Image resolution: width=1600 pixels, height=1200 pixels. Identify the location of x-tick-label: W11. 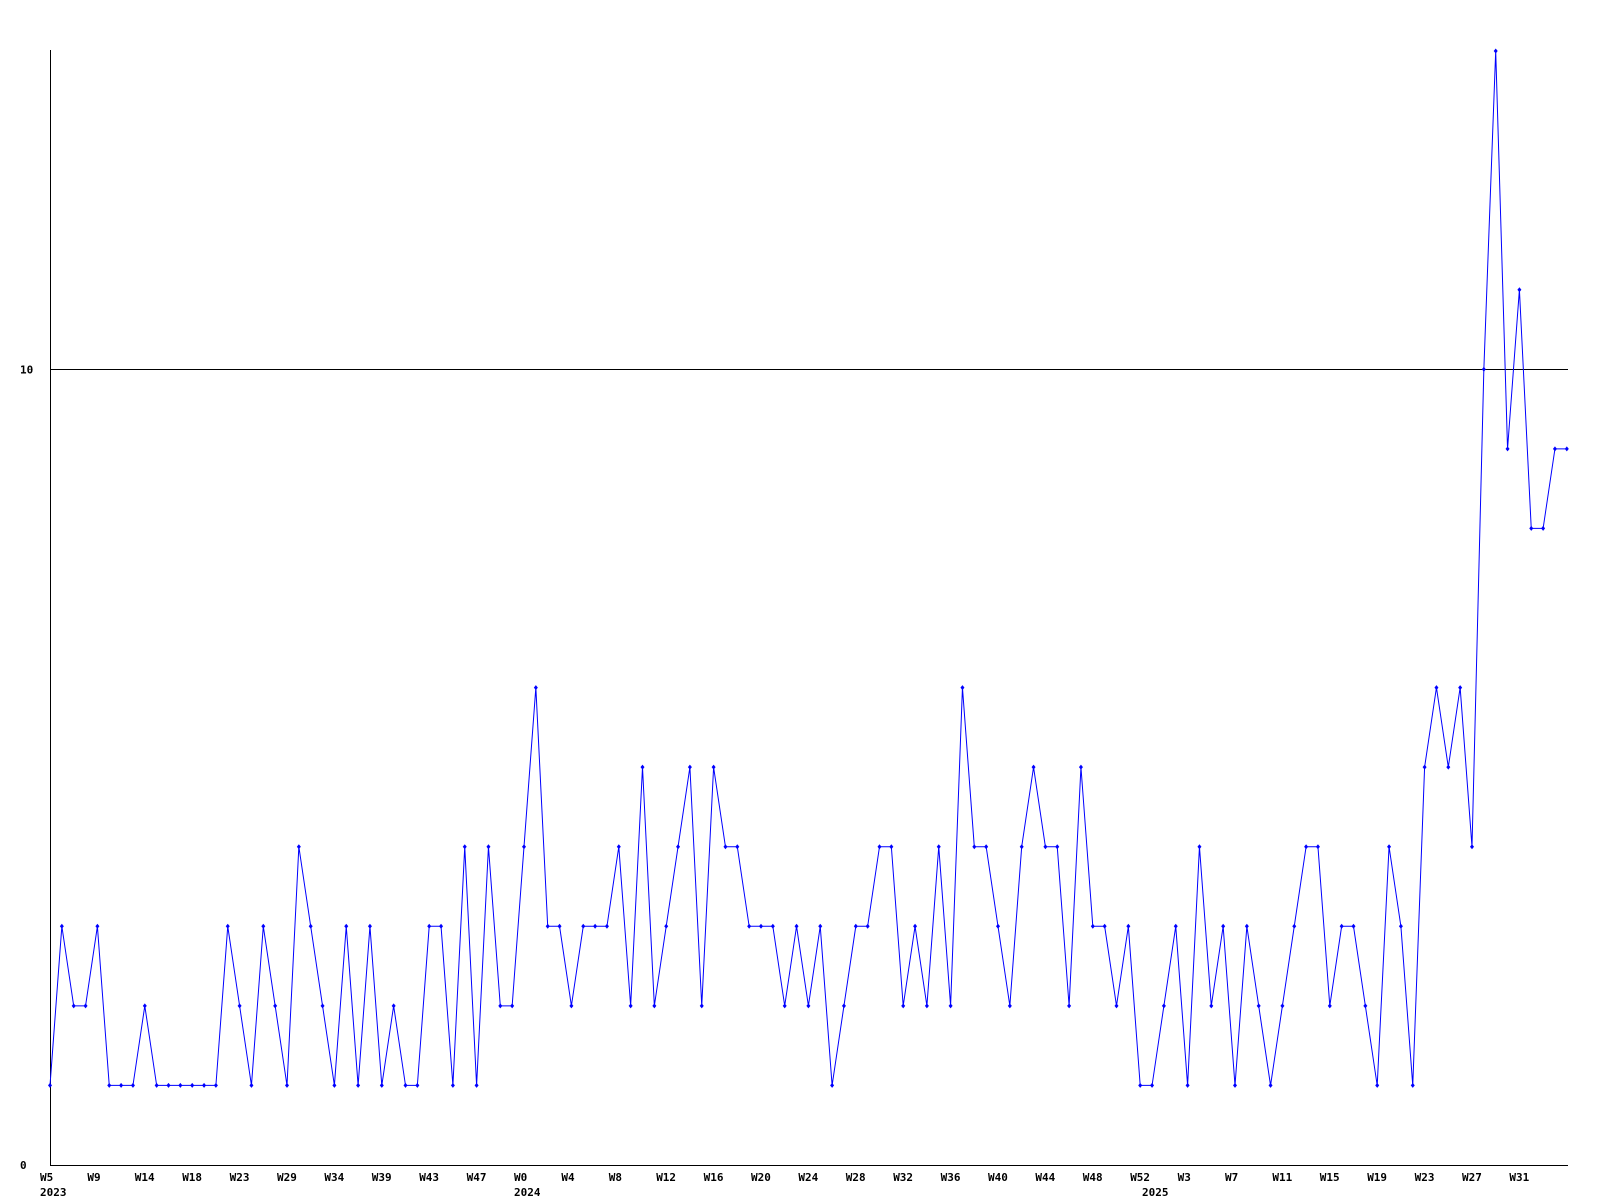
(1282, 1177).